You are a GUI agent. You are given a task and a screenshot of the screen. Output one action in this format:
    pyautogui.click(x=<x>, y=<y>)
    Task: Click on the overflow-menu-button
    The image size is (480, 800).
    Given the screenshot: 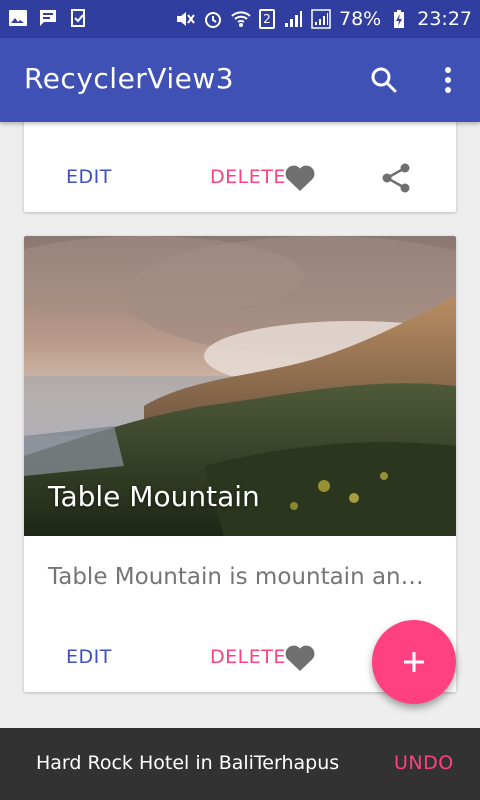 What is the action you would take?
    pyautogui.click(x=448, y=80)
    